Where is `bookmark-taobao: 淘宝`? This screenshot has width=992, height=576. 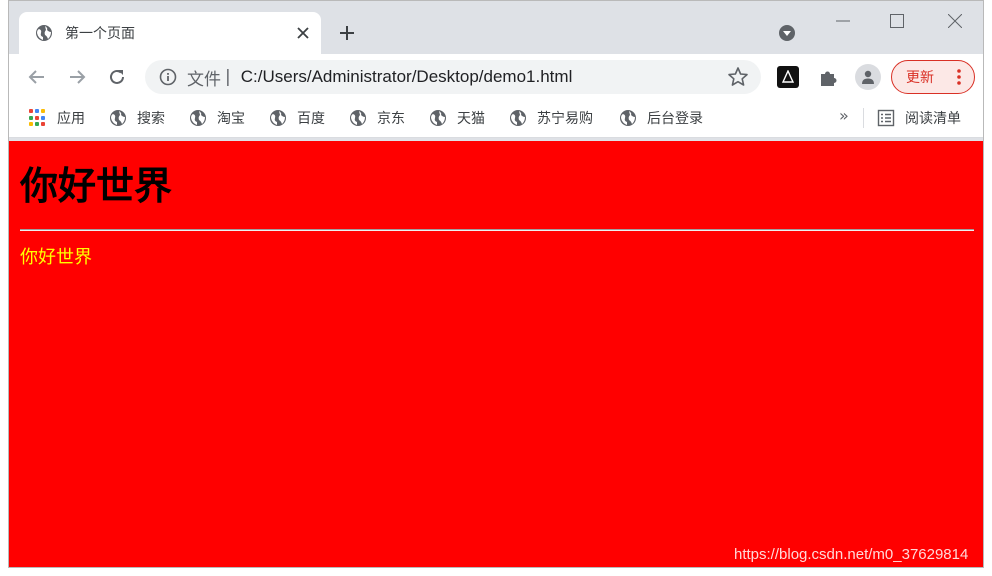
bookmark-taobao: 淘宝 is located at coordinates (217, 118).